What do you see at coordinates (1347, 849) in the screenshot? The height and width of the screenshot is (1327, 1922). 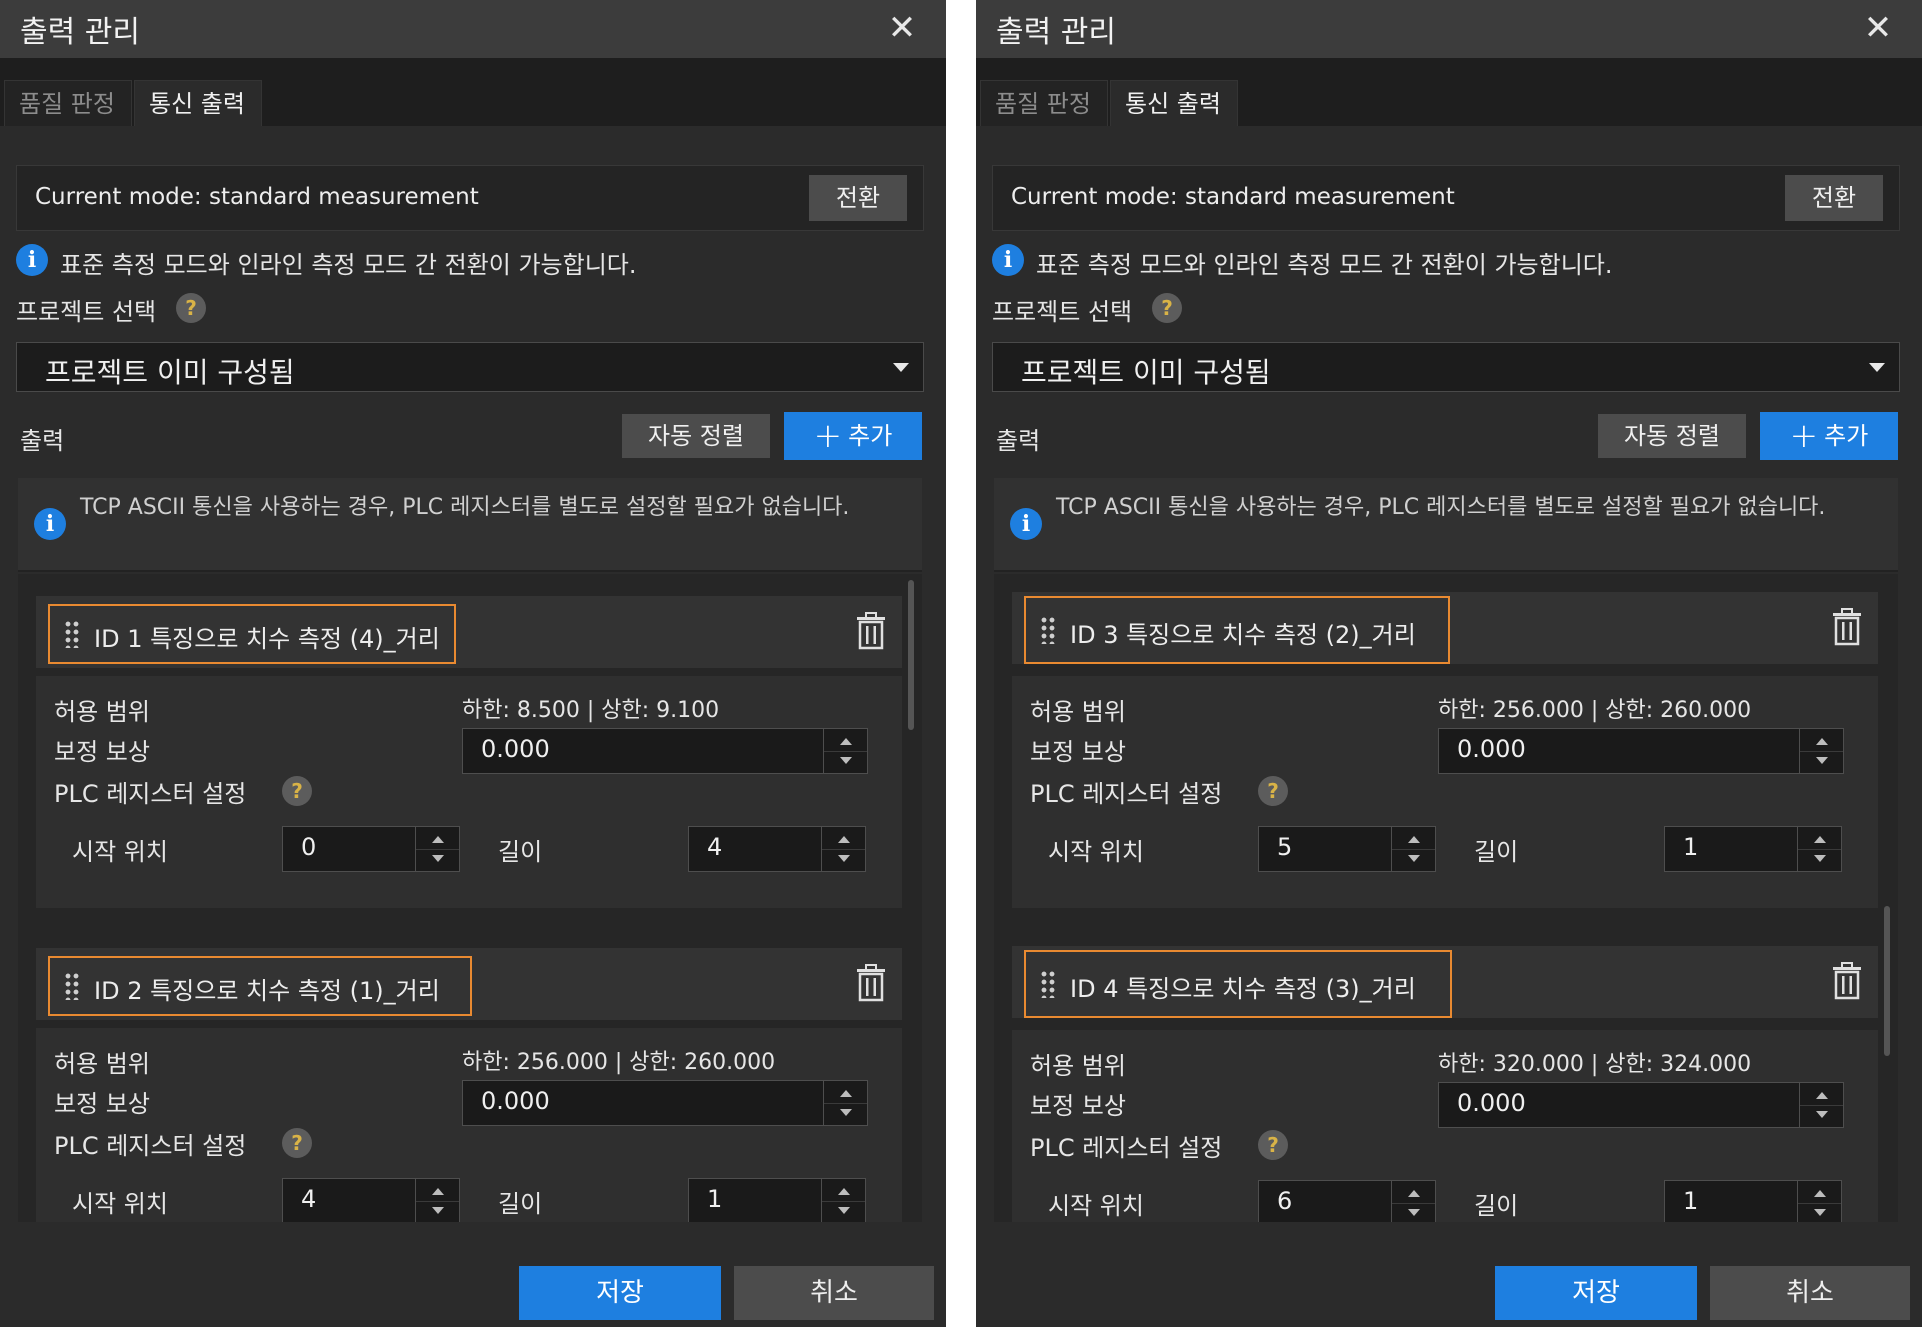 I see `start-position-input: 5` at bounding box center [1347, 849].